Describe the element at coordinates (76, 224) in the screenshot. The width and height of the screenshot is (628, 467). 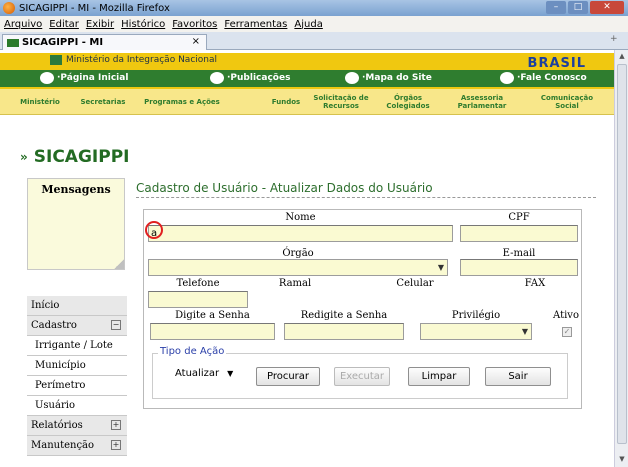
I see `messages-panel: Mensagens` at that location.